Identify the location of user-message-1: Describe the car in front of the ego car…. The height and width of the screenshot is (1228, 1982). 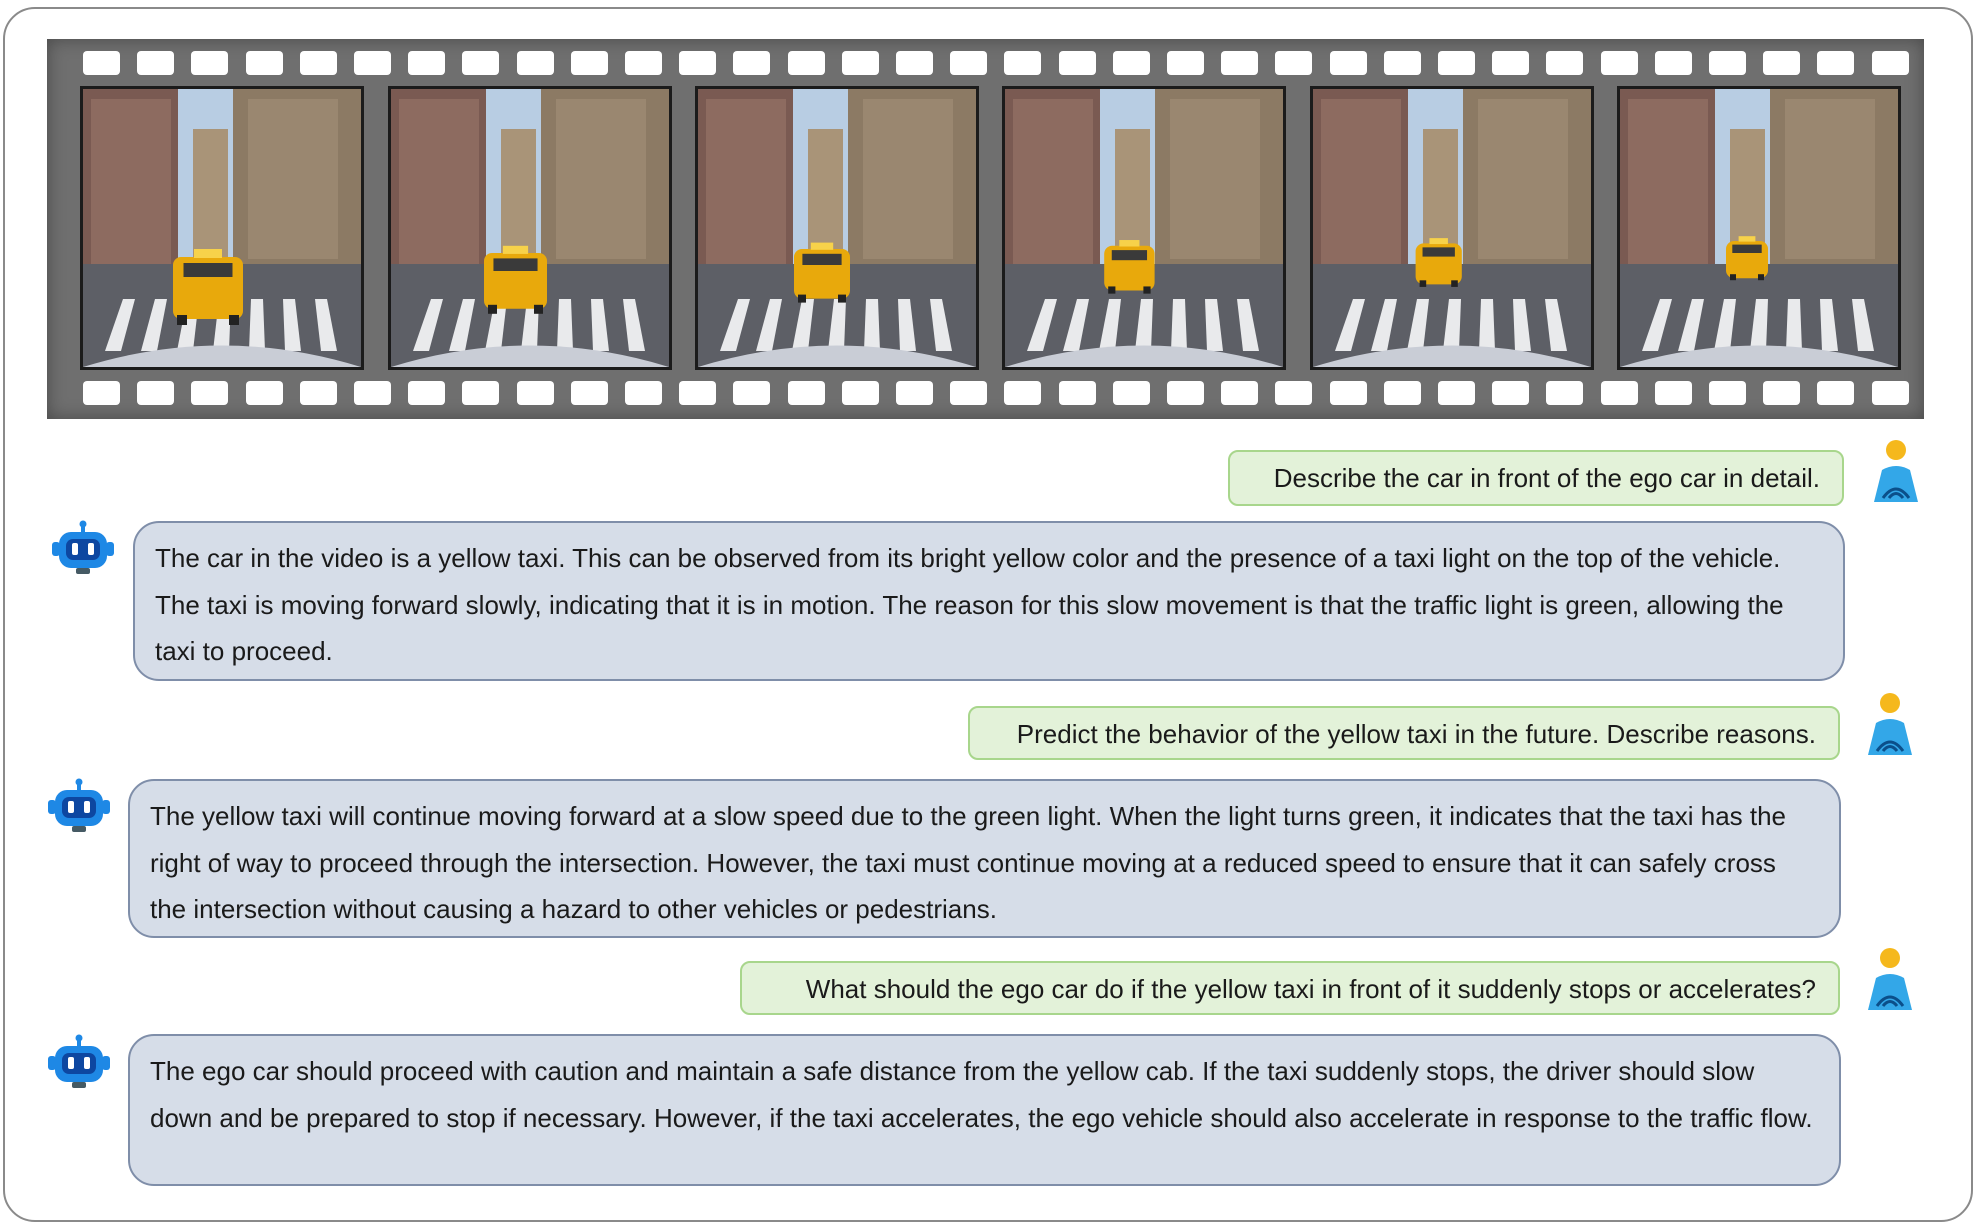
(1536, 478).